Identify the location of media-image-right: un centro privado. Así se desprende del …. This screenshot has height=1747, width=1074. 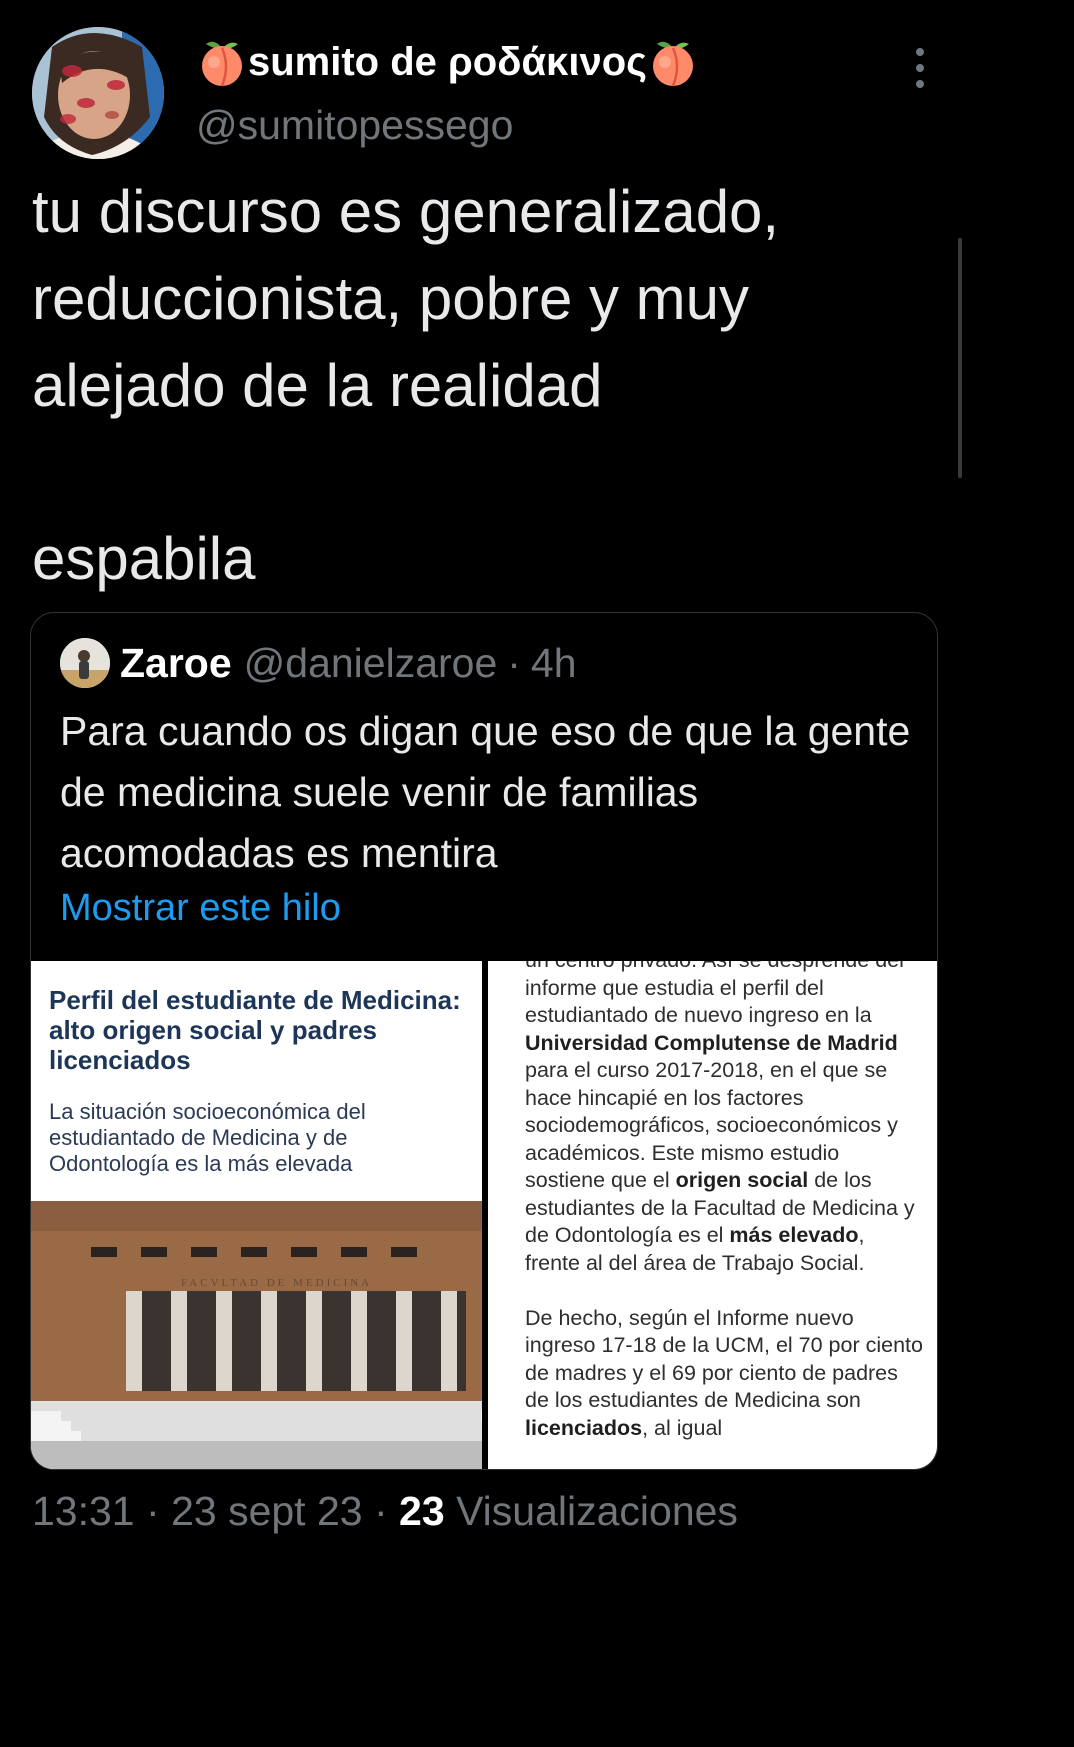
(712, 1215).